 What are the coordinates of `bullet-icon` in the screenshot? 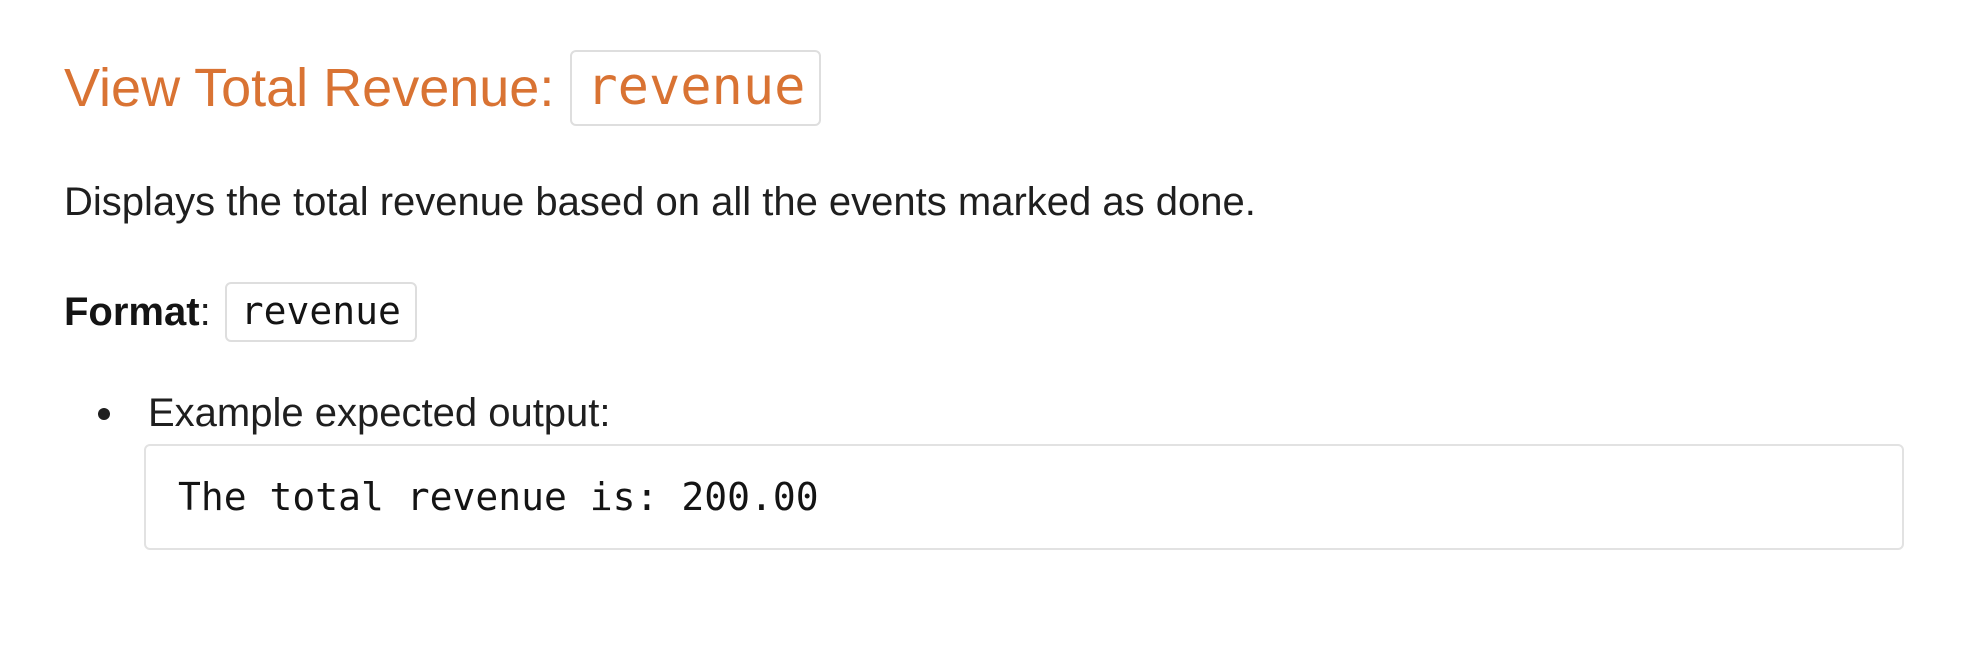 It's located at (104, 414).